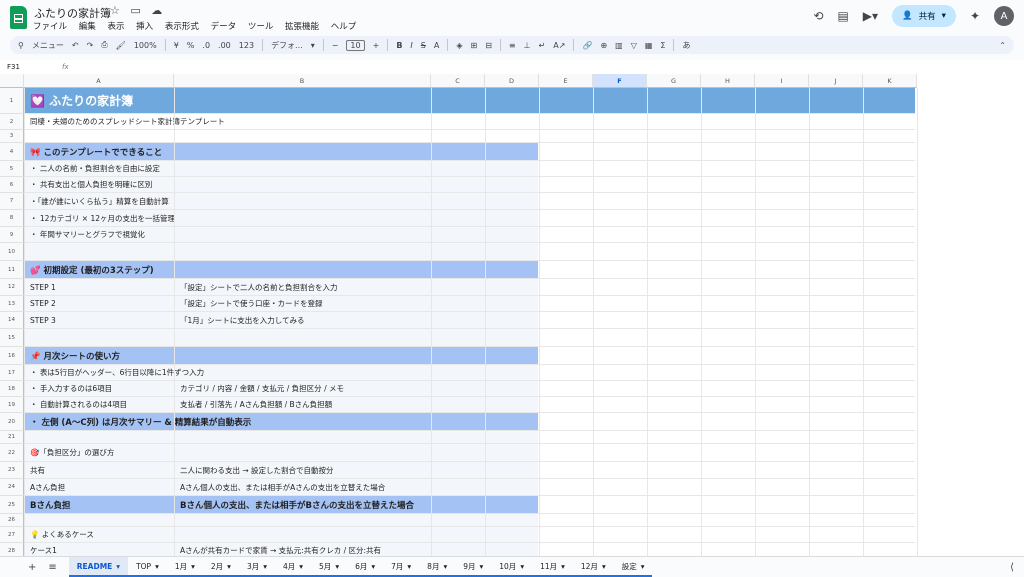 The image size is (1024, 577). Describe the element at coordinates (474, 45) in the screenshot. I see `borders-icon: ⊞` at that location.